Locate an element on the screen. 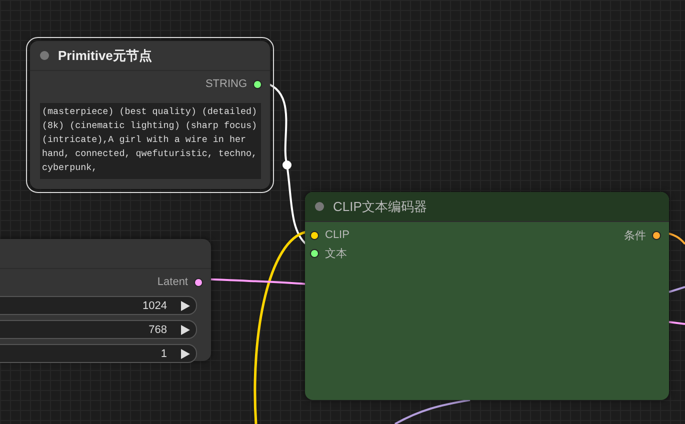  number-widget: 1 is located at coordinates (98, 353).